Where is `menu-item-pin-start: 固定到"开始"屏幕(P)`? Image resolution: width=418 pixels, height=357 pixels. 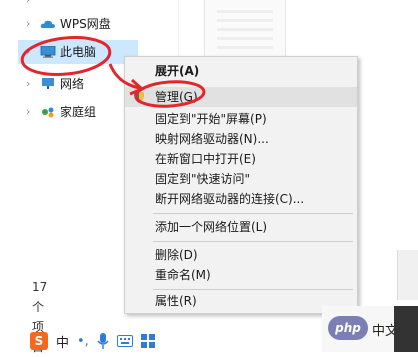 menu-item-pin-start: 固定到"开始"屏幕(P) is located at coordinates (241, 119).